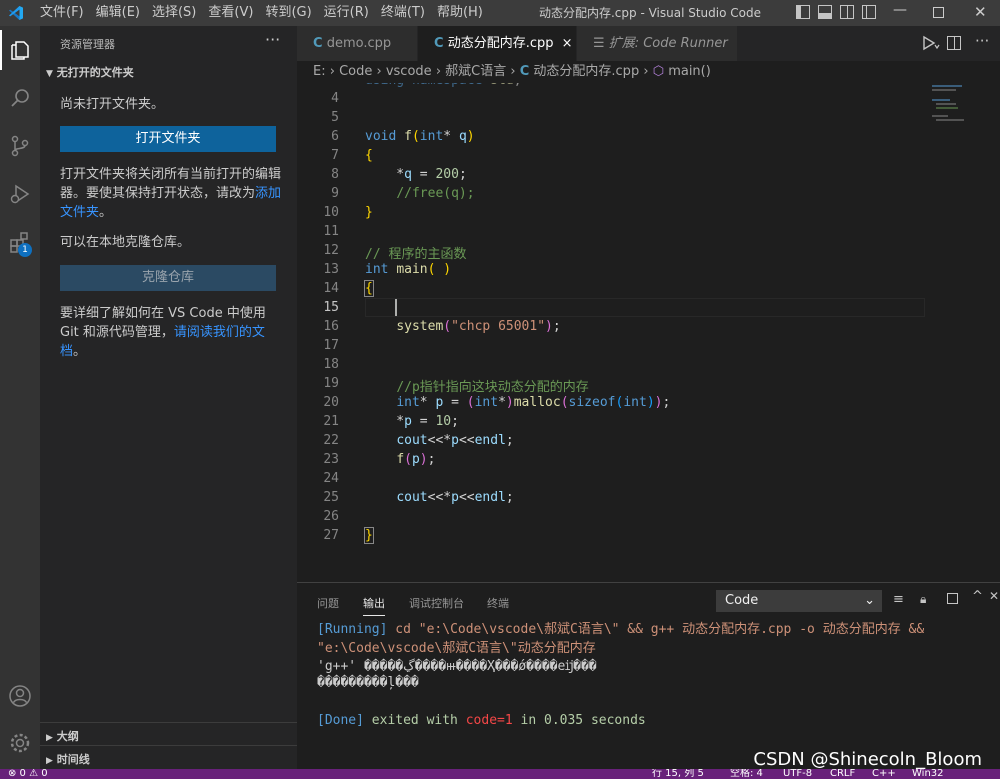 Image resolution: width=1000 pixels, height=779 pixels. Describe the element at coordinates (954, 43) in the screenshot. I see `split-editor-icon` at that location.